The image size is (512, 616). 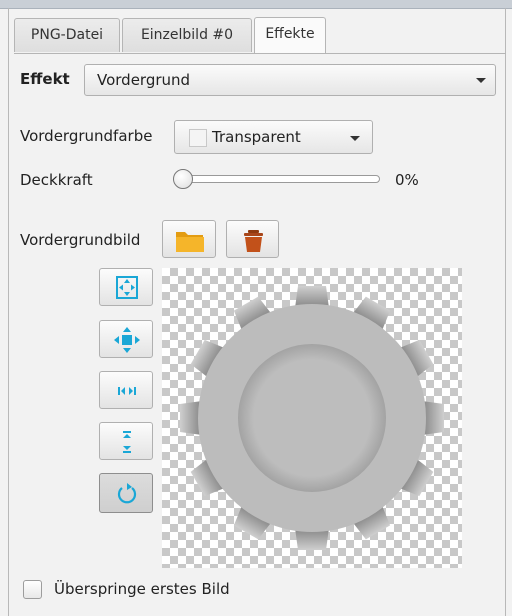 I want to click on tab-einzelbild: Einzelbild #0, so click(x=187, y=35).